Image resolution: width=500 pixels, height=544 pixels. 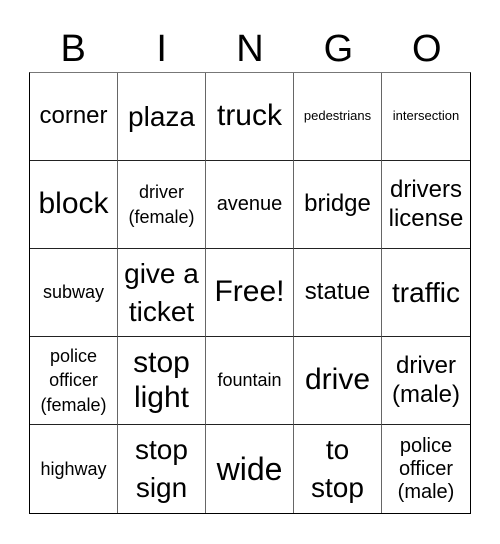 What do you see at coordinates (161, 49) in the screenshot?
I see `header-letter-i: I` at bounding box center [161, 49].